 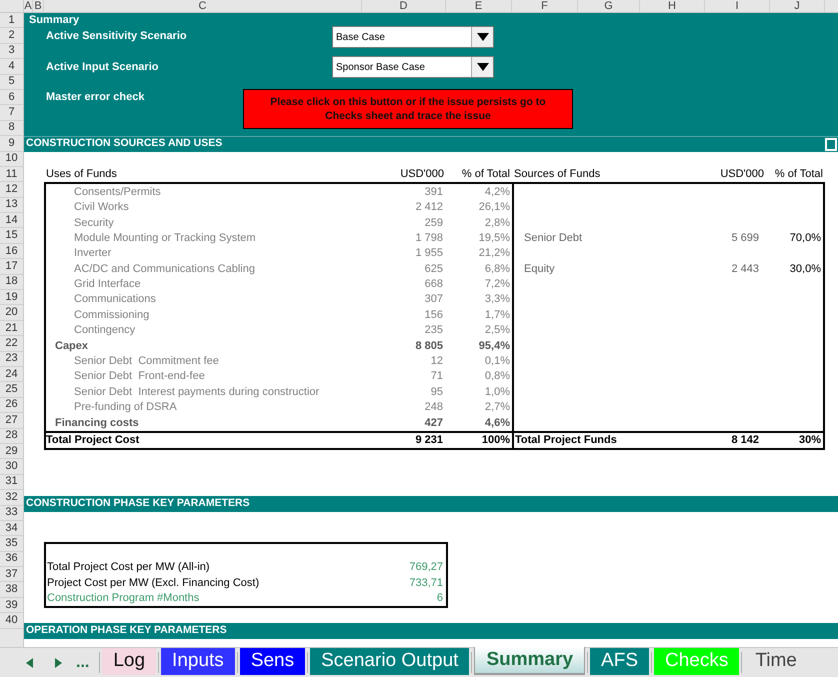 What do you see at coordinates (58, 663) in the screenshot?
I see `scroll-right-icon` at bounding box center [58, 663].